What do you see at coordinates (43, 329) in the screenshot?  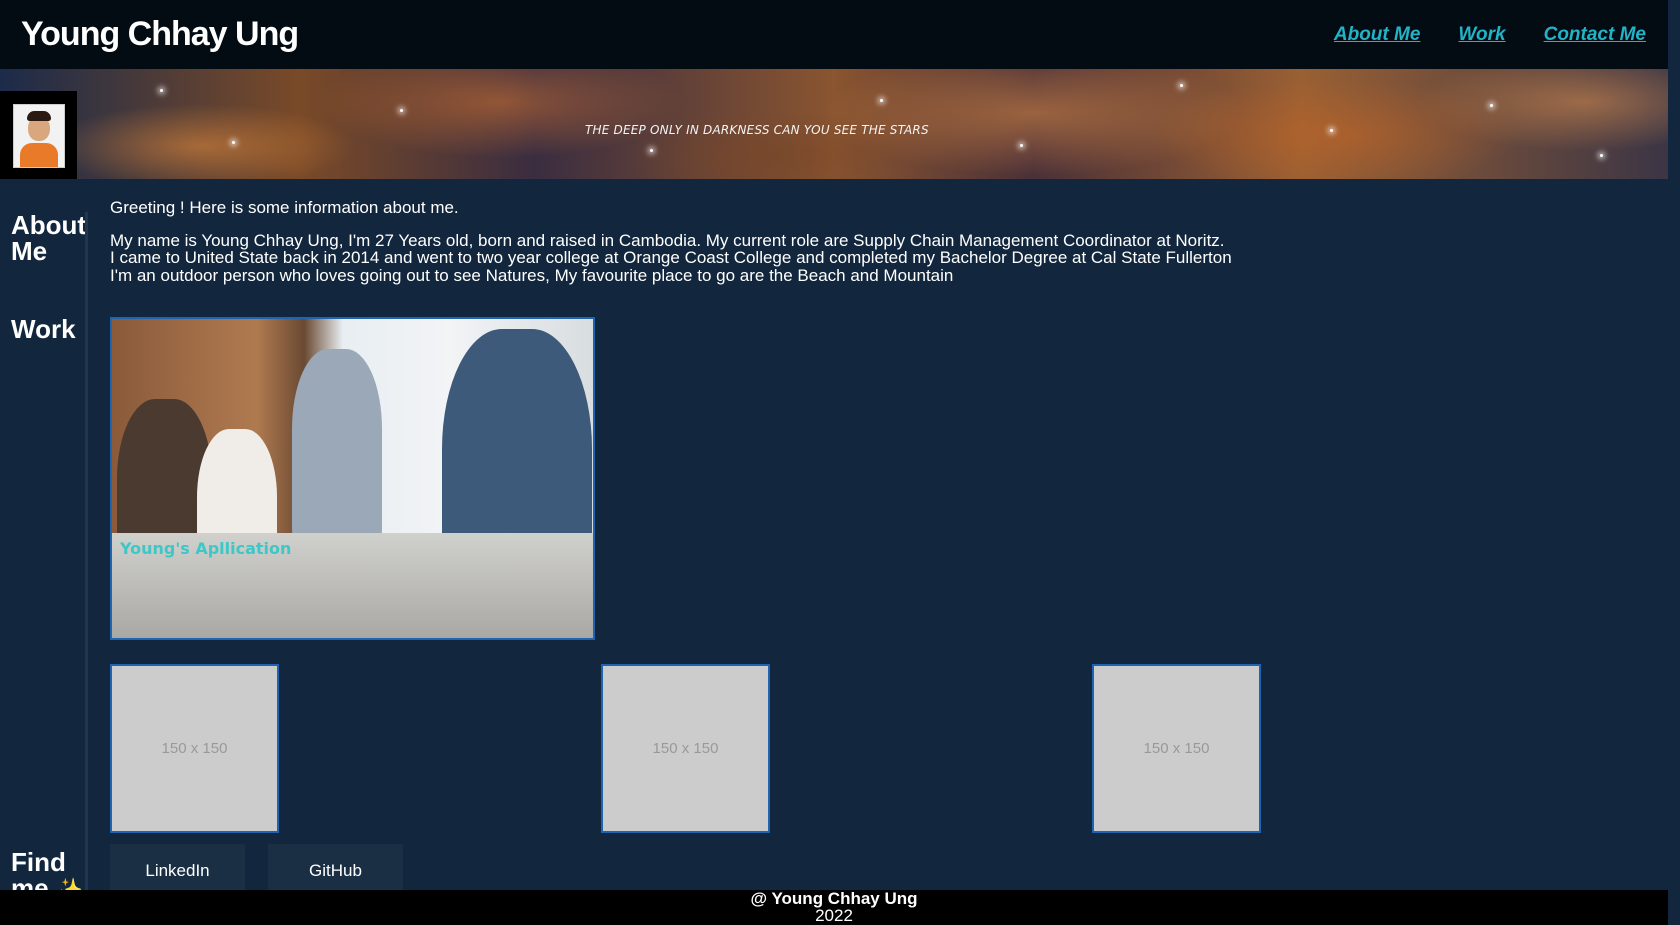 I see `work-heading: Work` at bounding box center [43, 329].